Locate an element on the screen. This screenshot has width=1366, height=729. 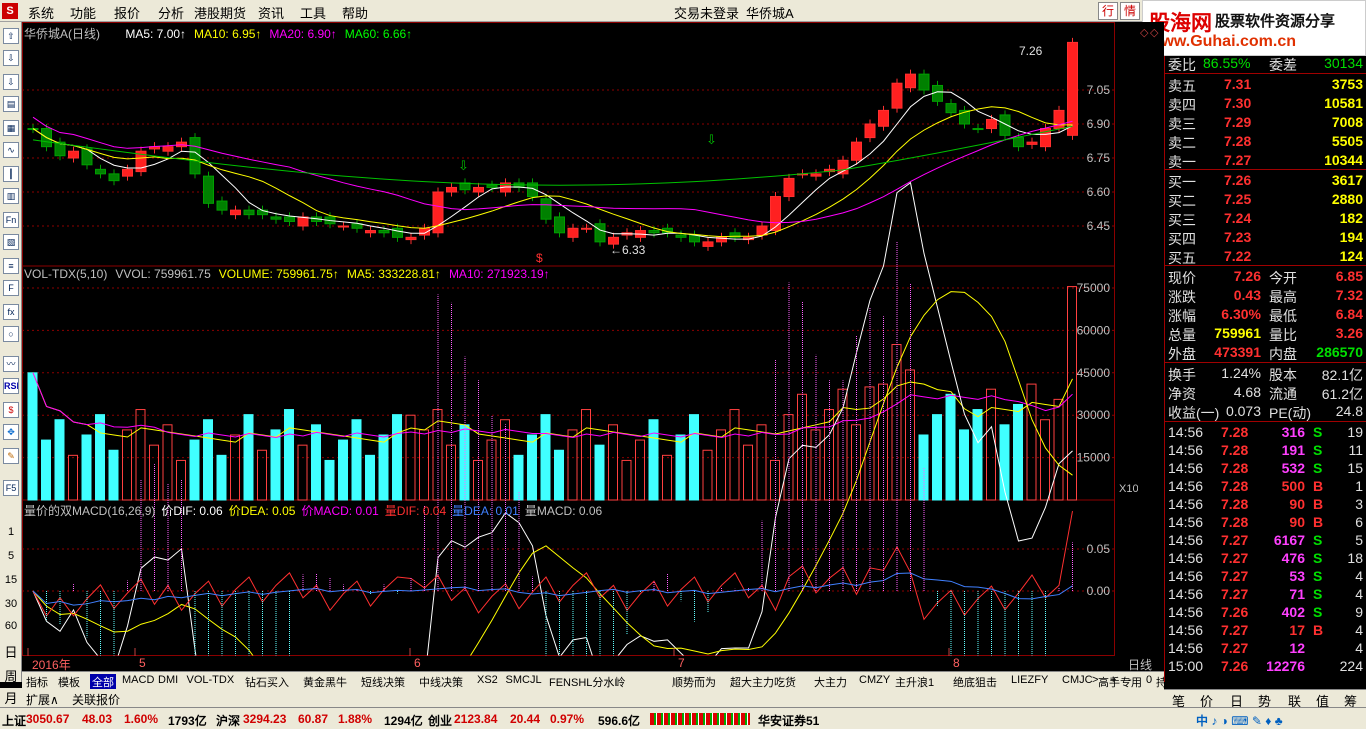
menu-item-tools: 工具 is located at coordinates (313, 12).